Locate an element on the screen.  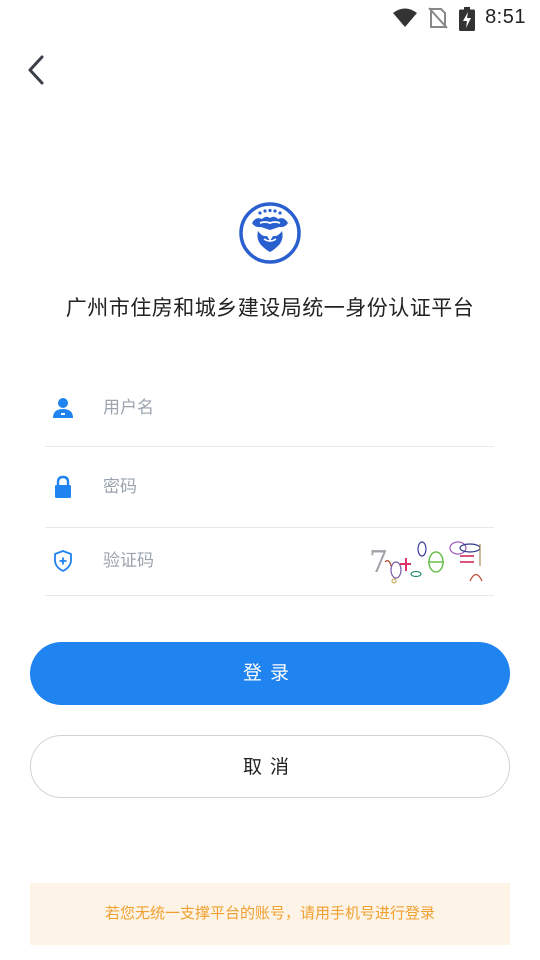
username-field-row is located at coordinates (269, 408).